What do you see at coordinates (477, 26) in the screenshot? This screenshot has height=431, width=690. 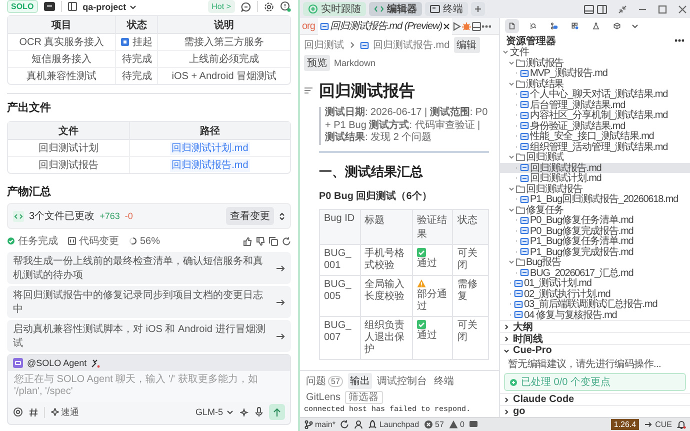 I see `split-editor-icon` at bounding box center [477, 26].